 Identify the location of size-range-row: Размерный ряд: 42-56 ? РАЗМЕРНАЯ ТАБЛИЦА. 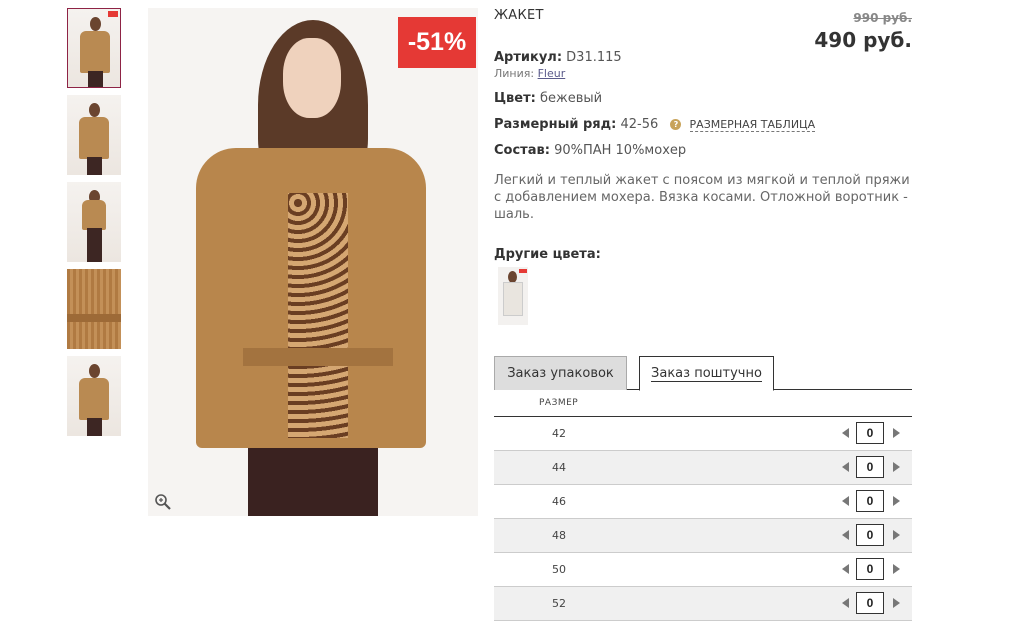
(655, 124).